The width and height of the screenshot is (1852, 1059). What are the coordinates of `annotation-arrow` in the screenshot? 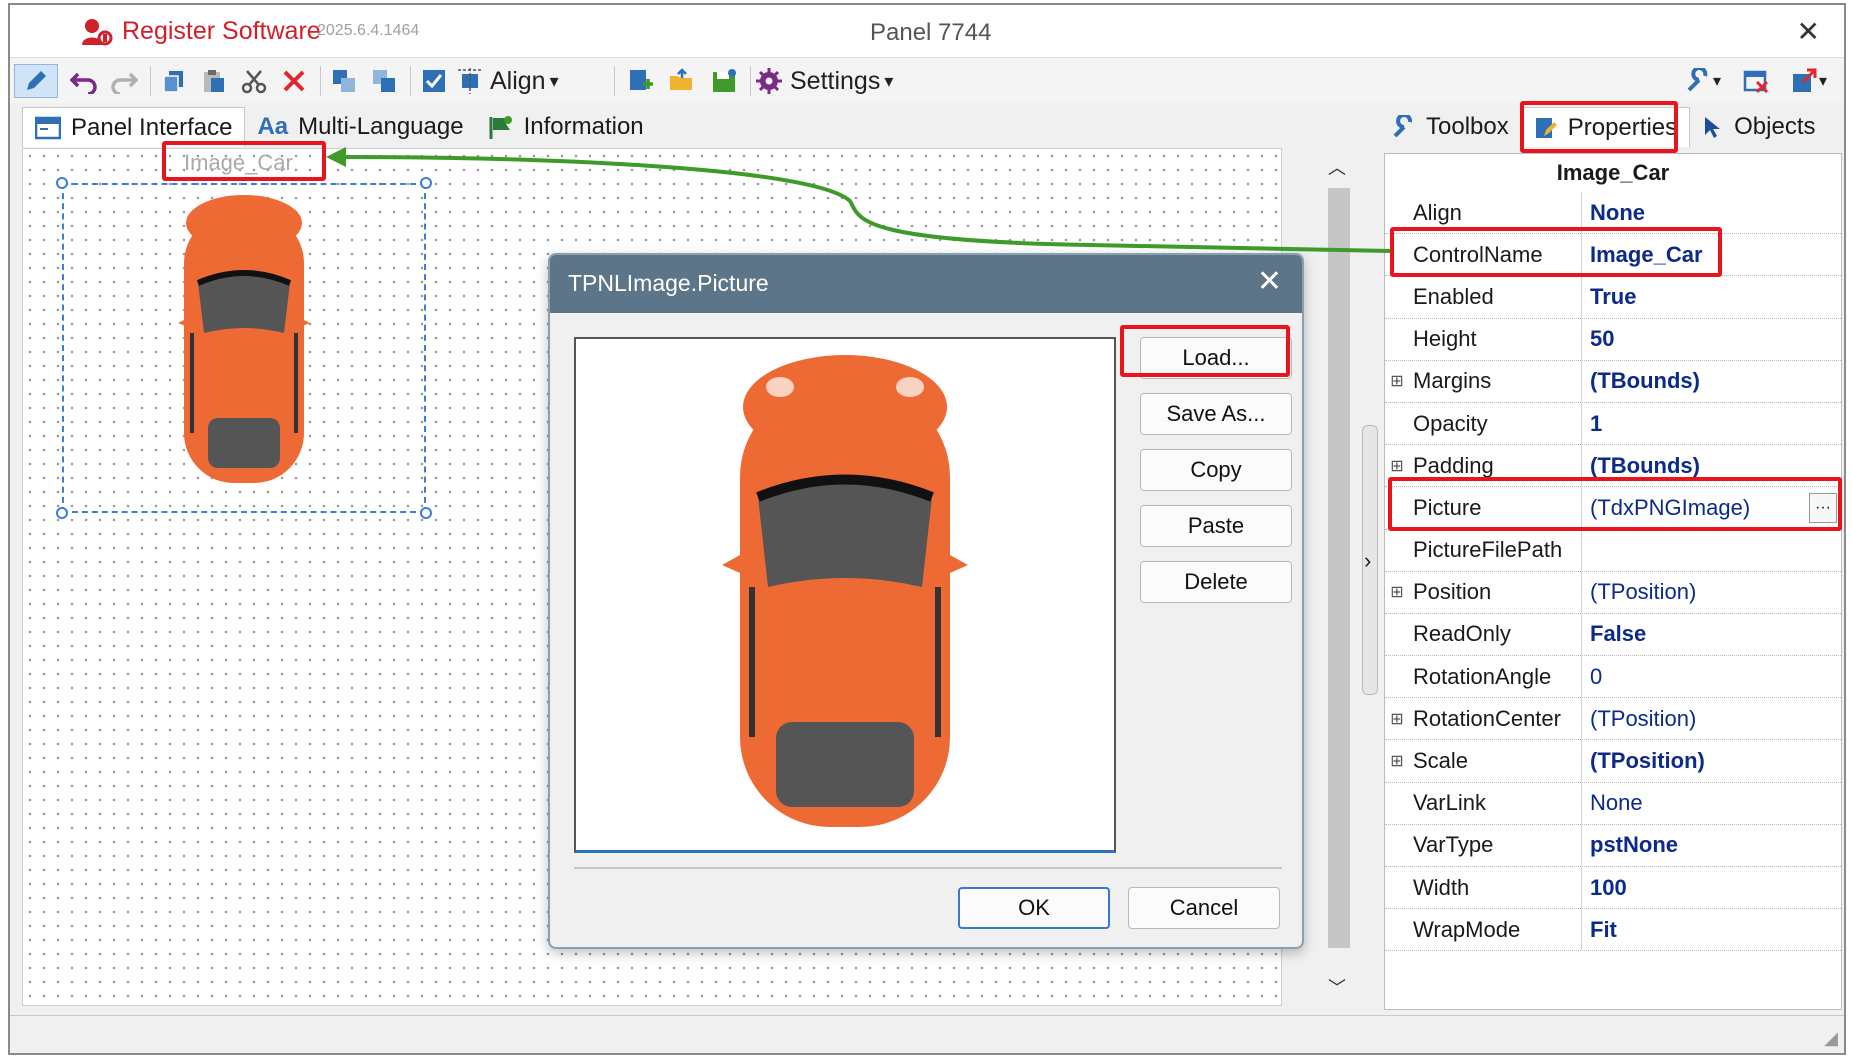 It's located at (858, 200).